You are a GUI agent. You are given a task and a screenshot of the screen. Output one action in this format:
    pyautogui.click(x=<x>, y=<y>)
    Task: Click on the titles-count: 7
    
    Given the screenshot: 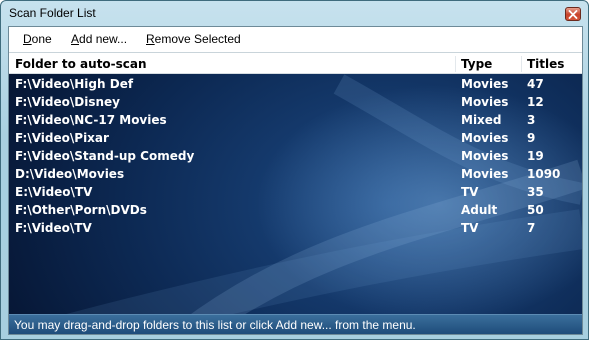 What is the action you would take?
    pyautogui.click(x=531, y=228)
    